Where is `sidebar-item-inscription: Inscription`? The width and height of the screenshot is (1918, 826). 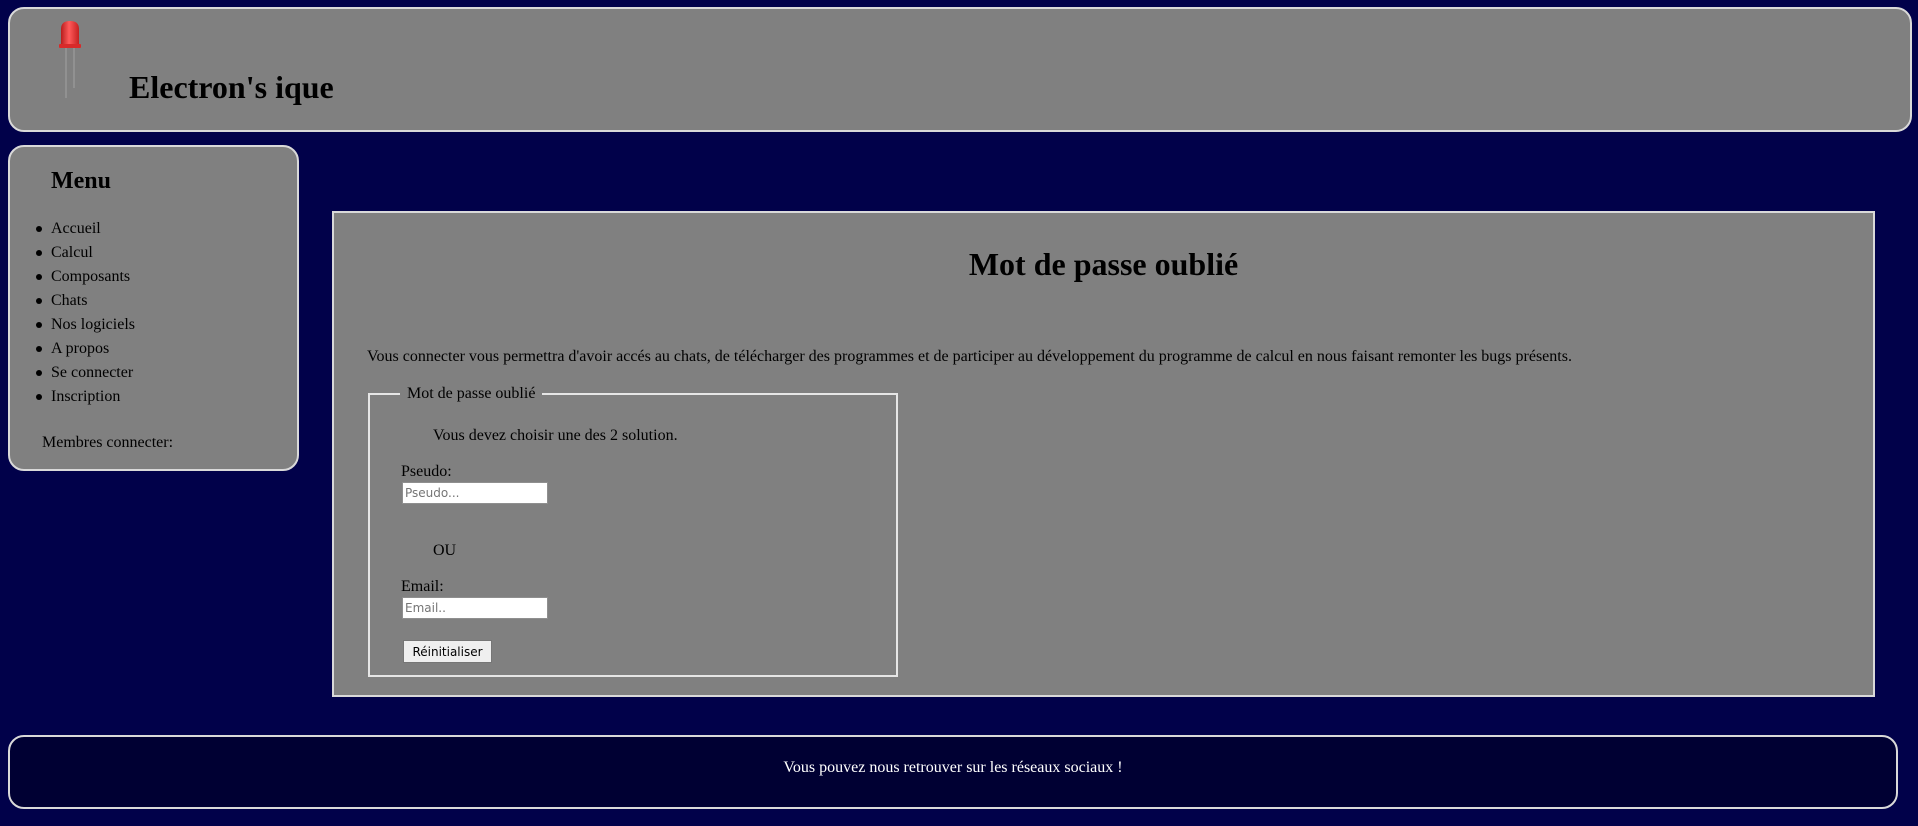
sidebar-item-inscription: Inscription is located at coordinates (82, 397).